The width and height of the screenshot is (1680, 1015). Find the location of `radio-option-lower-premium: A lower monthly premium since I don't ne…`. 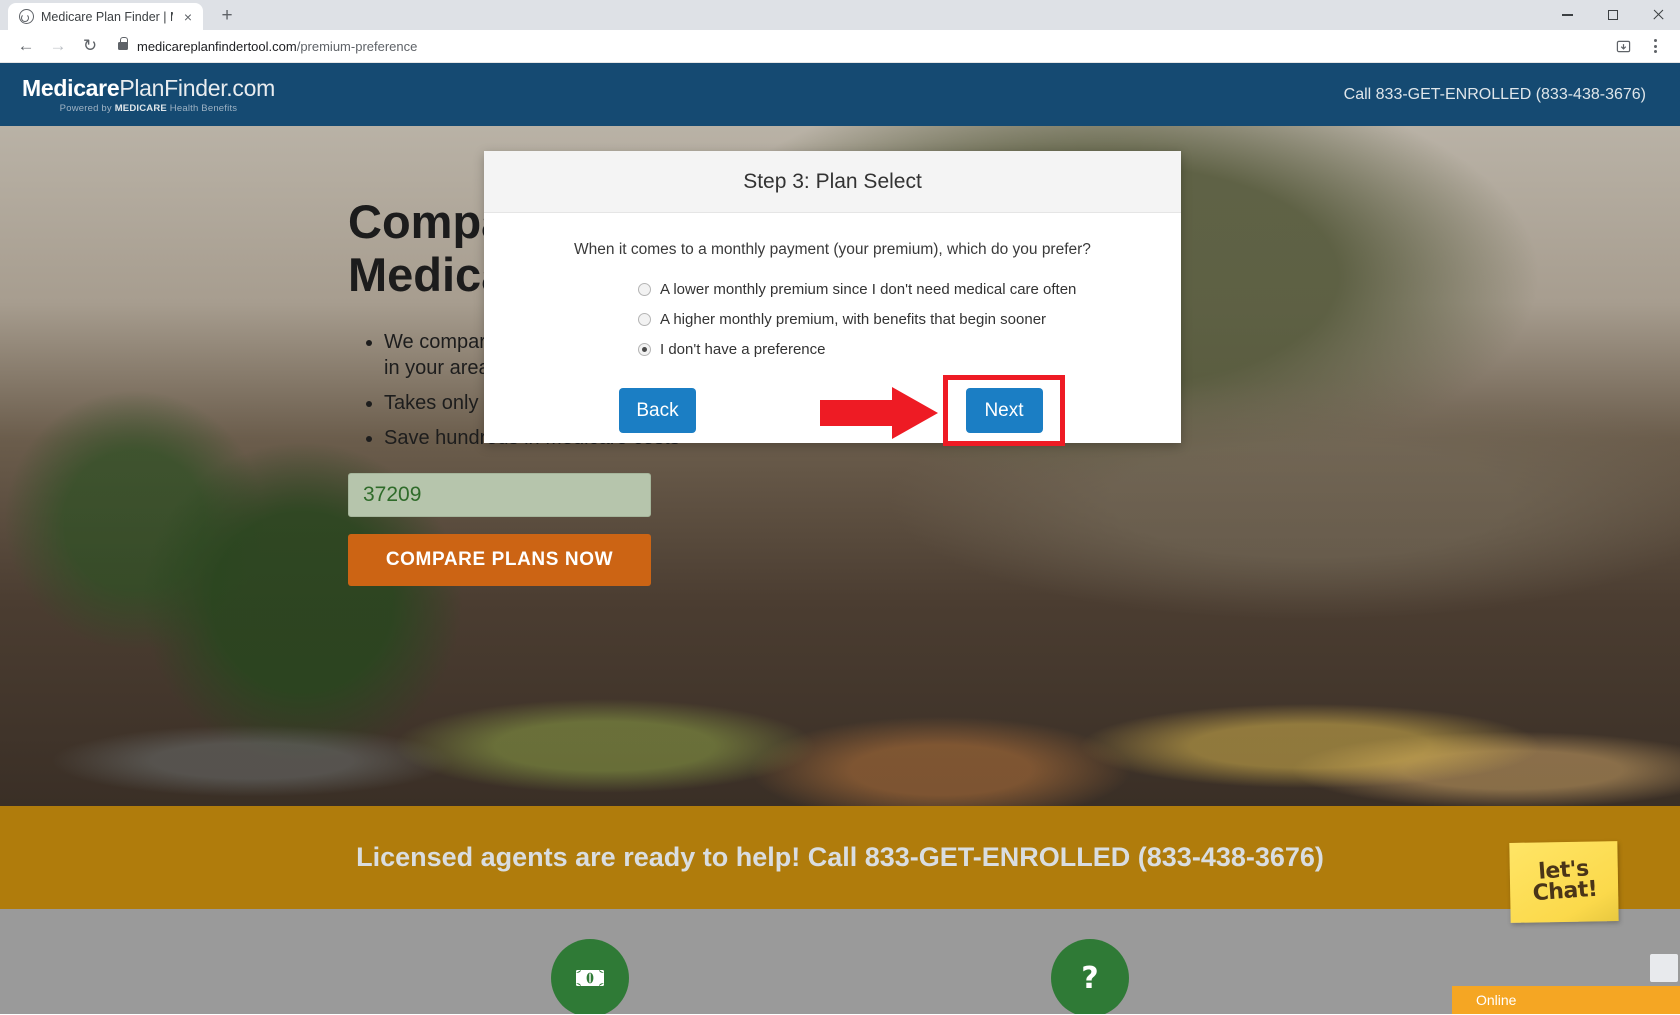

radio-option-lower-premium: A lower monthly premium since I don't ne… is located at coordinates (892, 289).